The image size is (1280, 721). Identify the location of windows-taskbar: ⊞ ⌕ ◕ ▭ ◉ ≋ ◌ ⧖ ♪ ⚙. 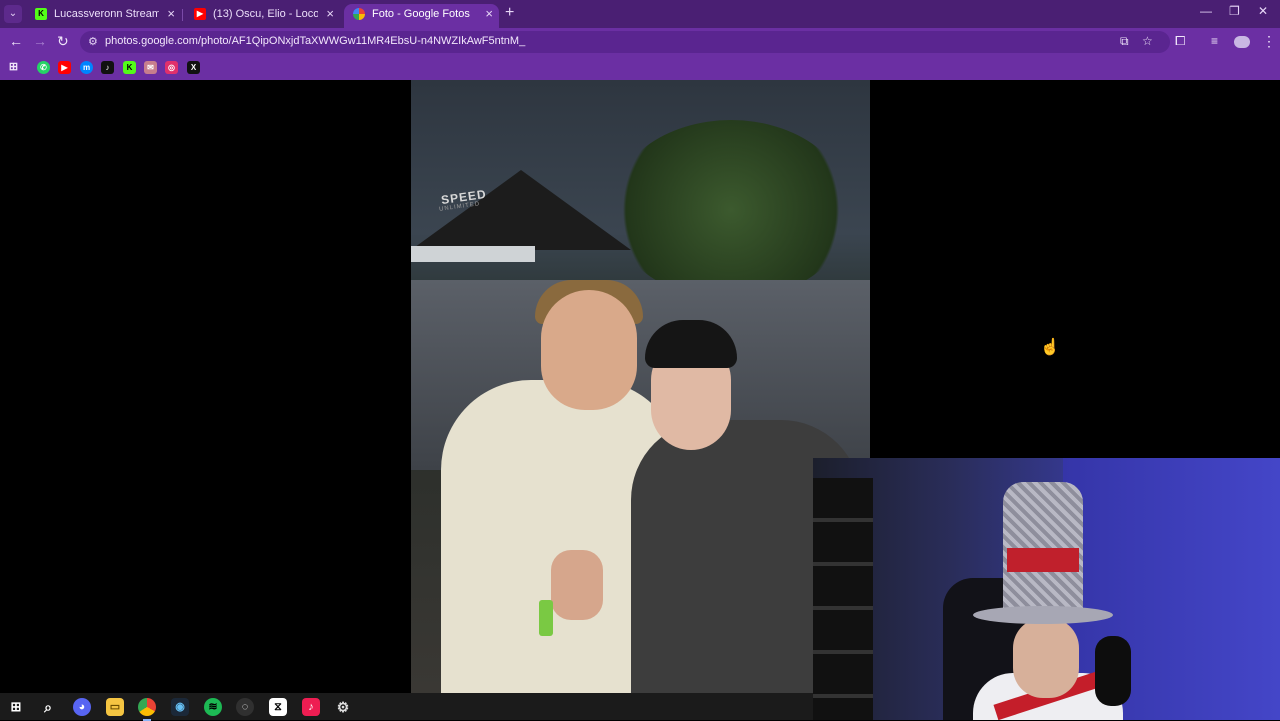
(406, 707).